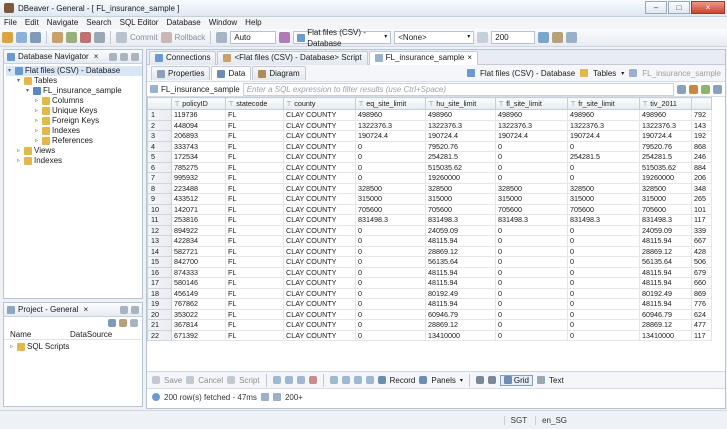 The height and width of the screenshot is (429, 727). Describe the element at coordinates (144, 37) in the screenshot. I see `commit-button: Commit` at that location.